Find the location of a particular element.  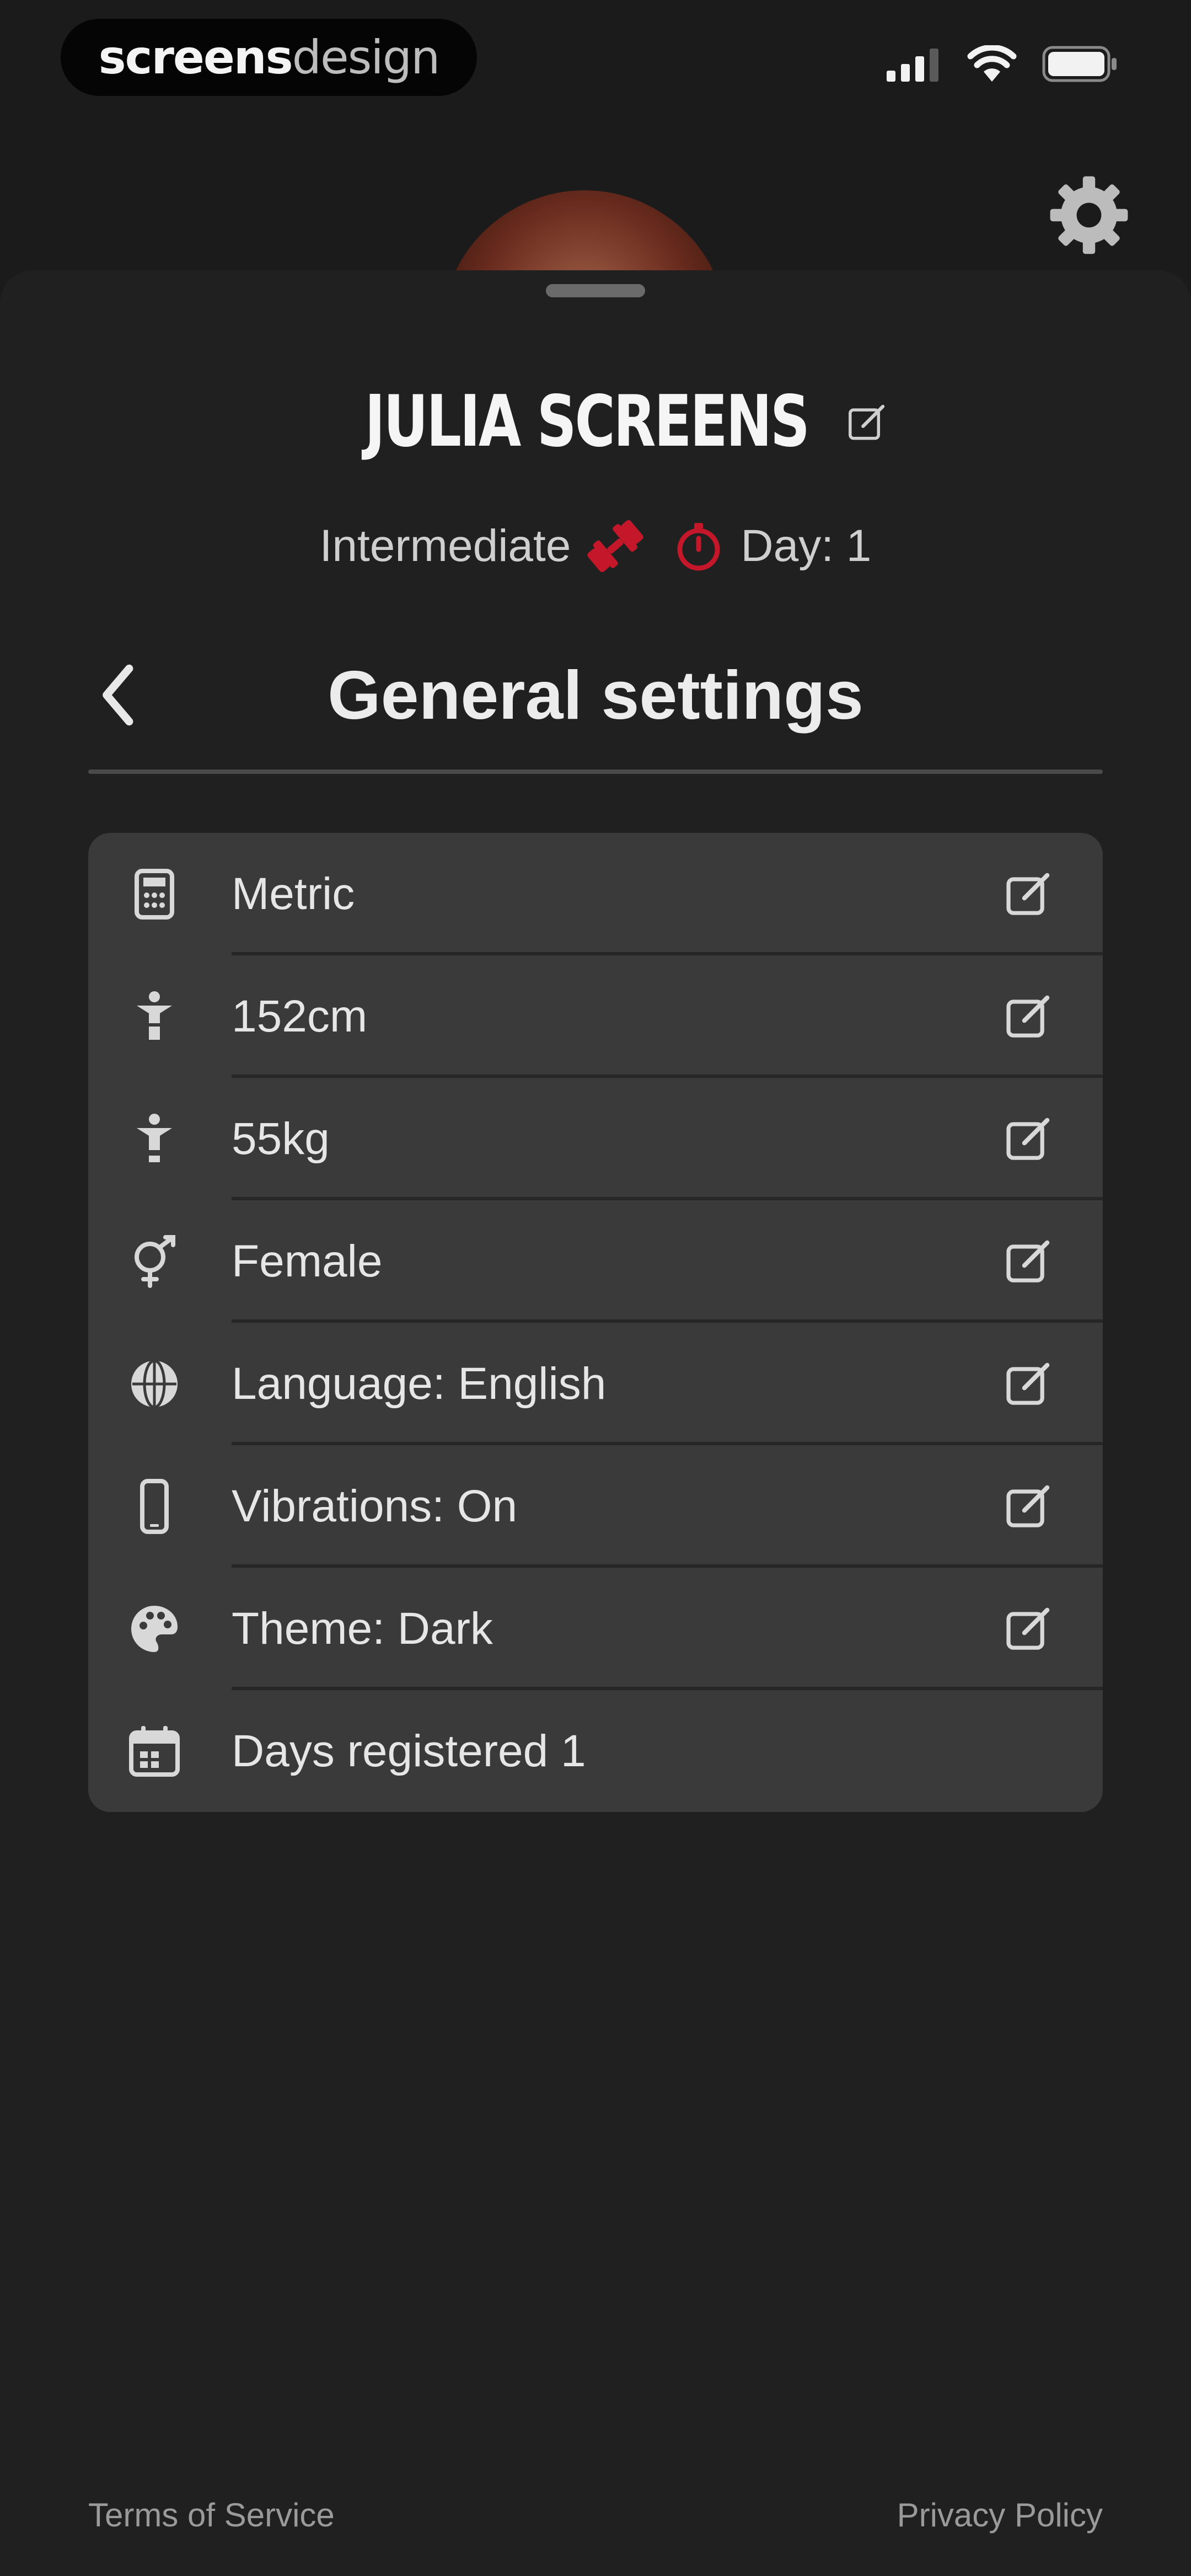

calendar-icon is located at coordinates (154, 1751).